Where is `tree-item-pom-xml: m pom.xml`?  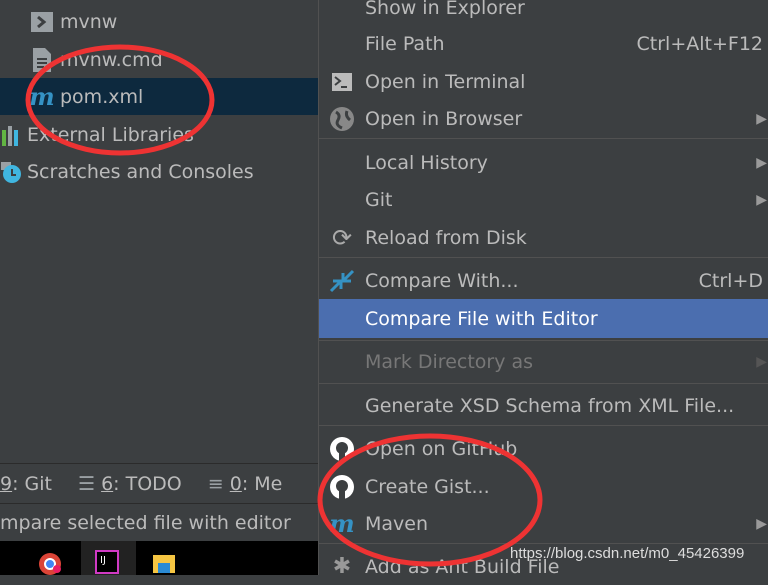 tree-item-pom-xml: m pom.xml is located at coordinates (159, 96).